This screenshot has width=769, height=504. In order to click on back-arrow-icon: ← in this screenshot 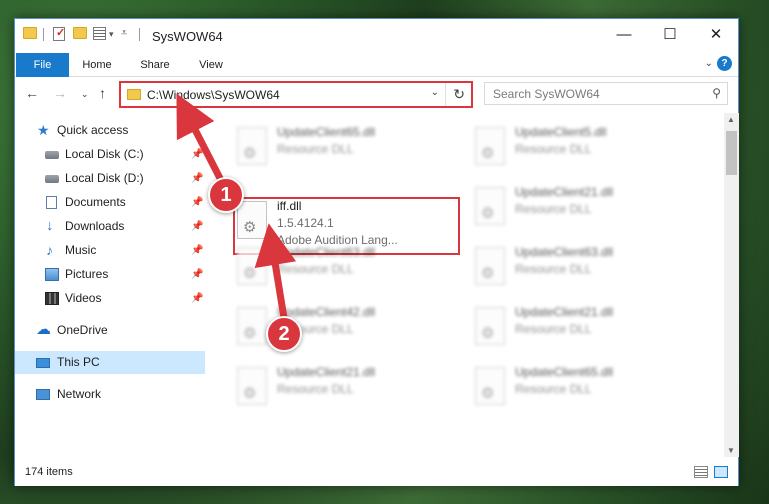, I will do `click(32, 93)`.